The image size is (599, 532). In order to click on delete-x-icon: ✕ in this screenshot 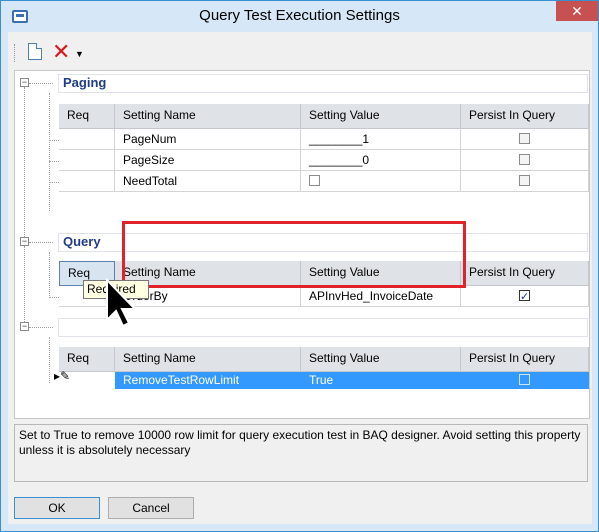, I will do `click(61, 52)`.